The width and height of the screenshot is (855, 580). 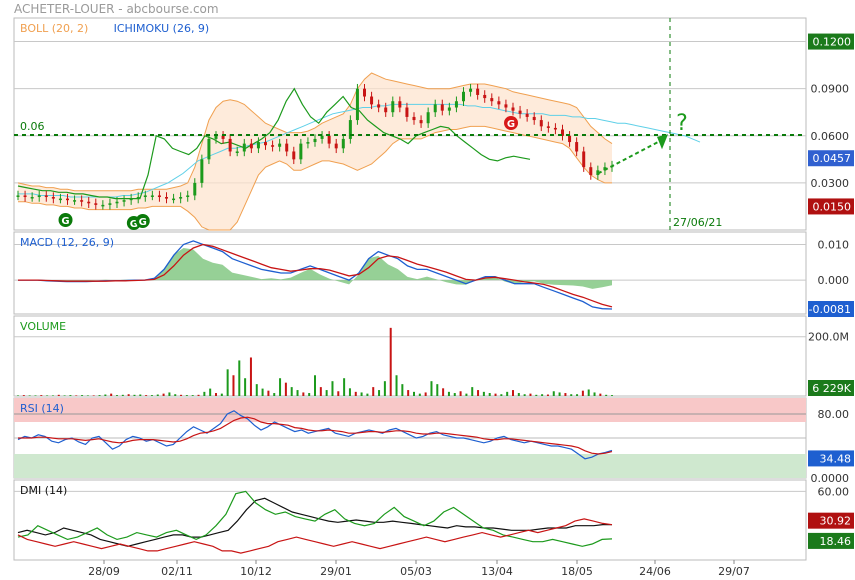 I want to click on forecast-date-label: 27/06/21, so click(x=697, y=222).